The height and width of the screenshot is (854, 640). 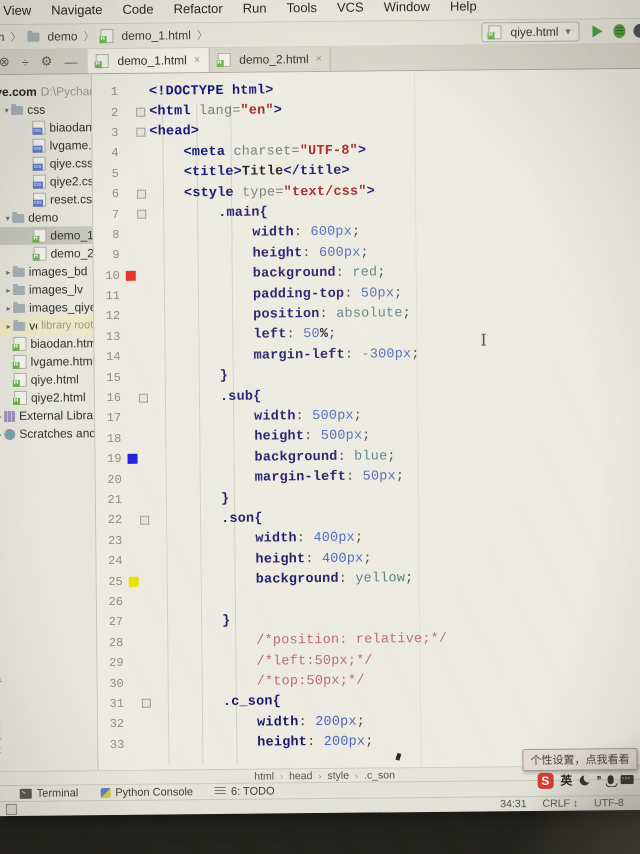 What do you see at coordinates (137, 10) in the screenshot?
I see `menu-item-code: Code` at bounding box center [137, 10].